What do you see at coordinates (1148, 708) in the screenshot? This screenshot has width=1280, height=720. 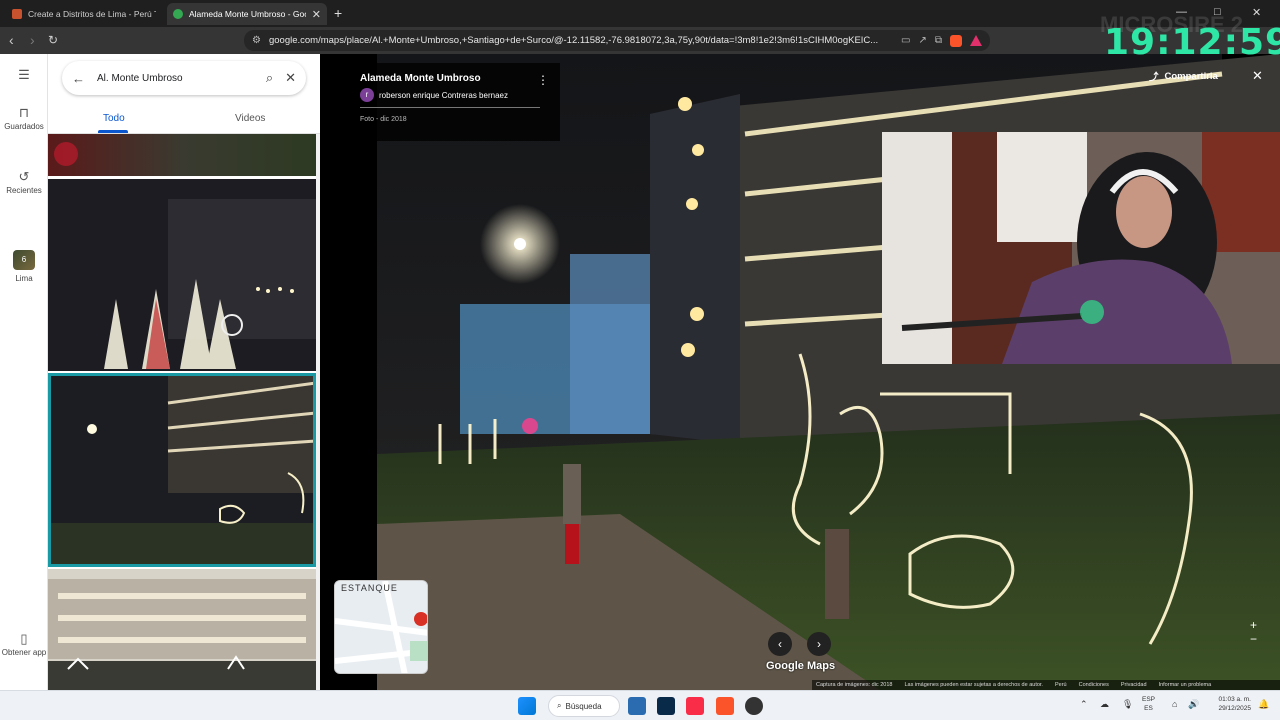 I see `lang-bottom: ES` at bounding box center [1148, 708].